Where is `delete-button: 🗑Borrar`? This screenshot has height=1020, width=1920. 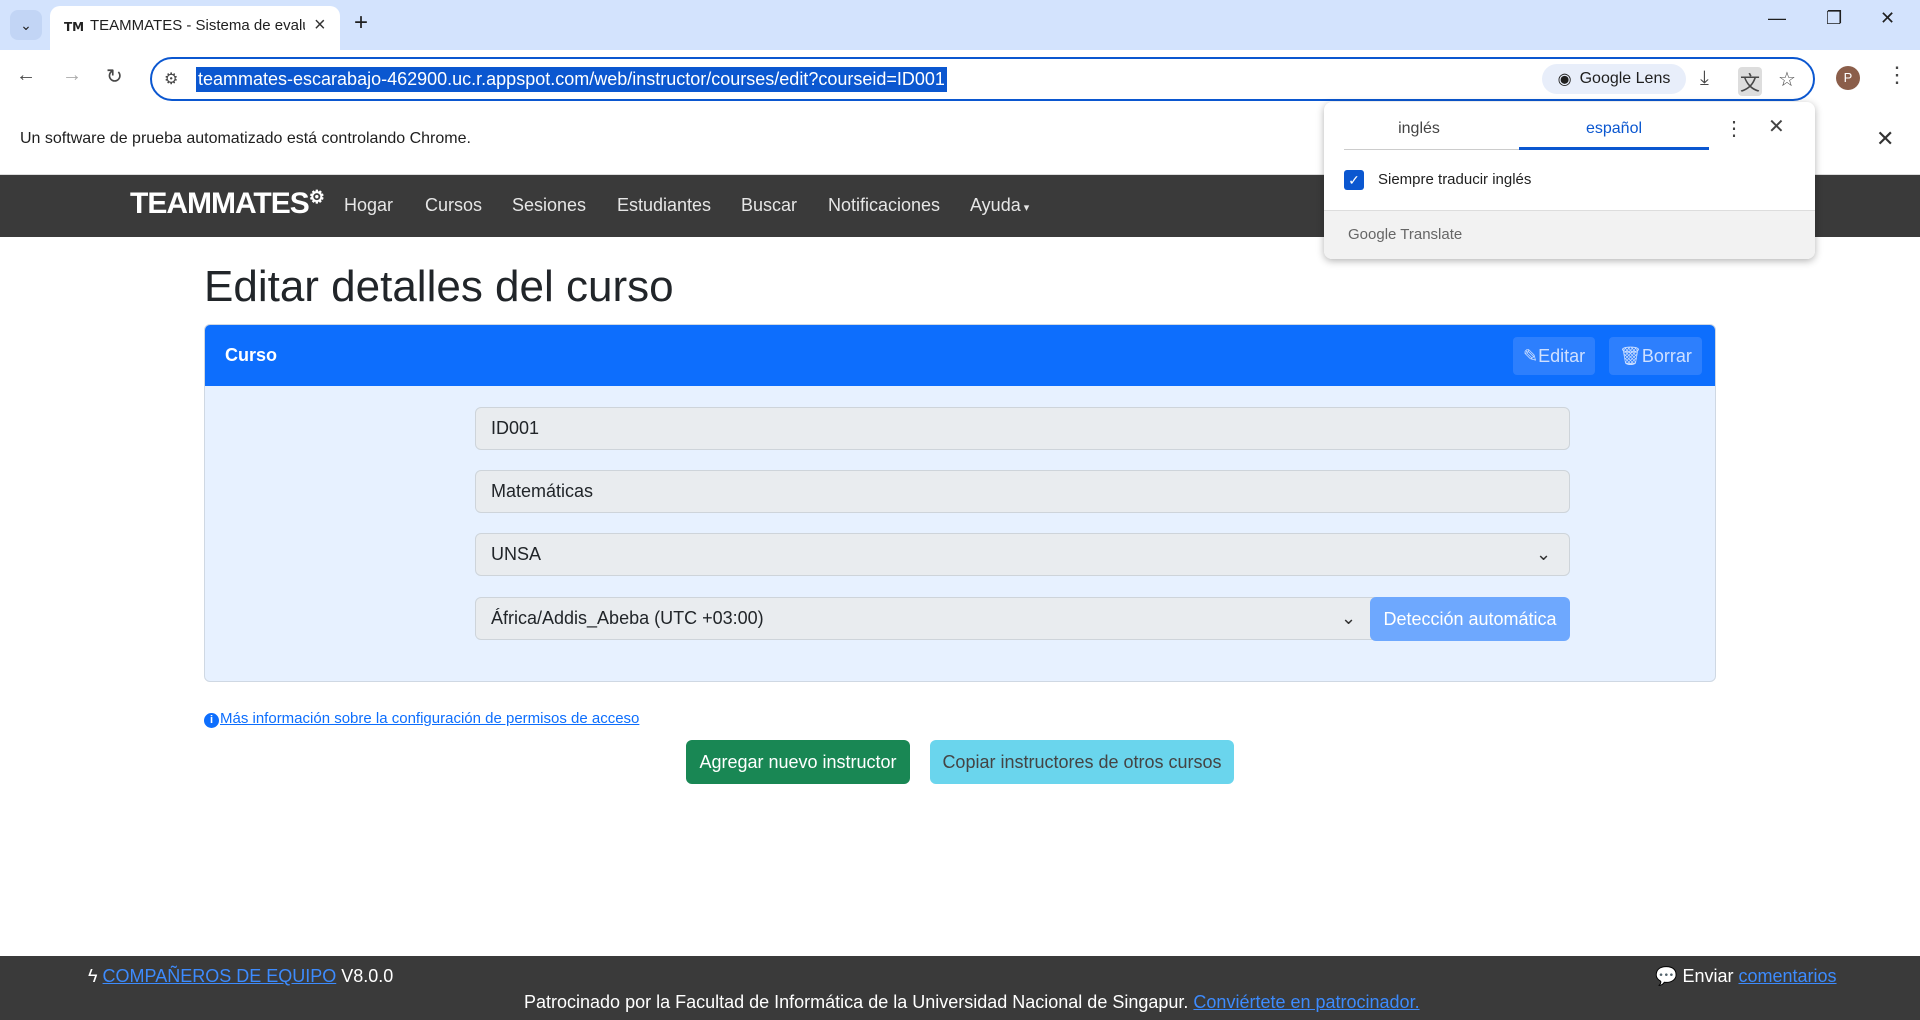 delete-button: 🗑Borrar is located at coordinates (1655, 356).